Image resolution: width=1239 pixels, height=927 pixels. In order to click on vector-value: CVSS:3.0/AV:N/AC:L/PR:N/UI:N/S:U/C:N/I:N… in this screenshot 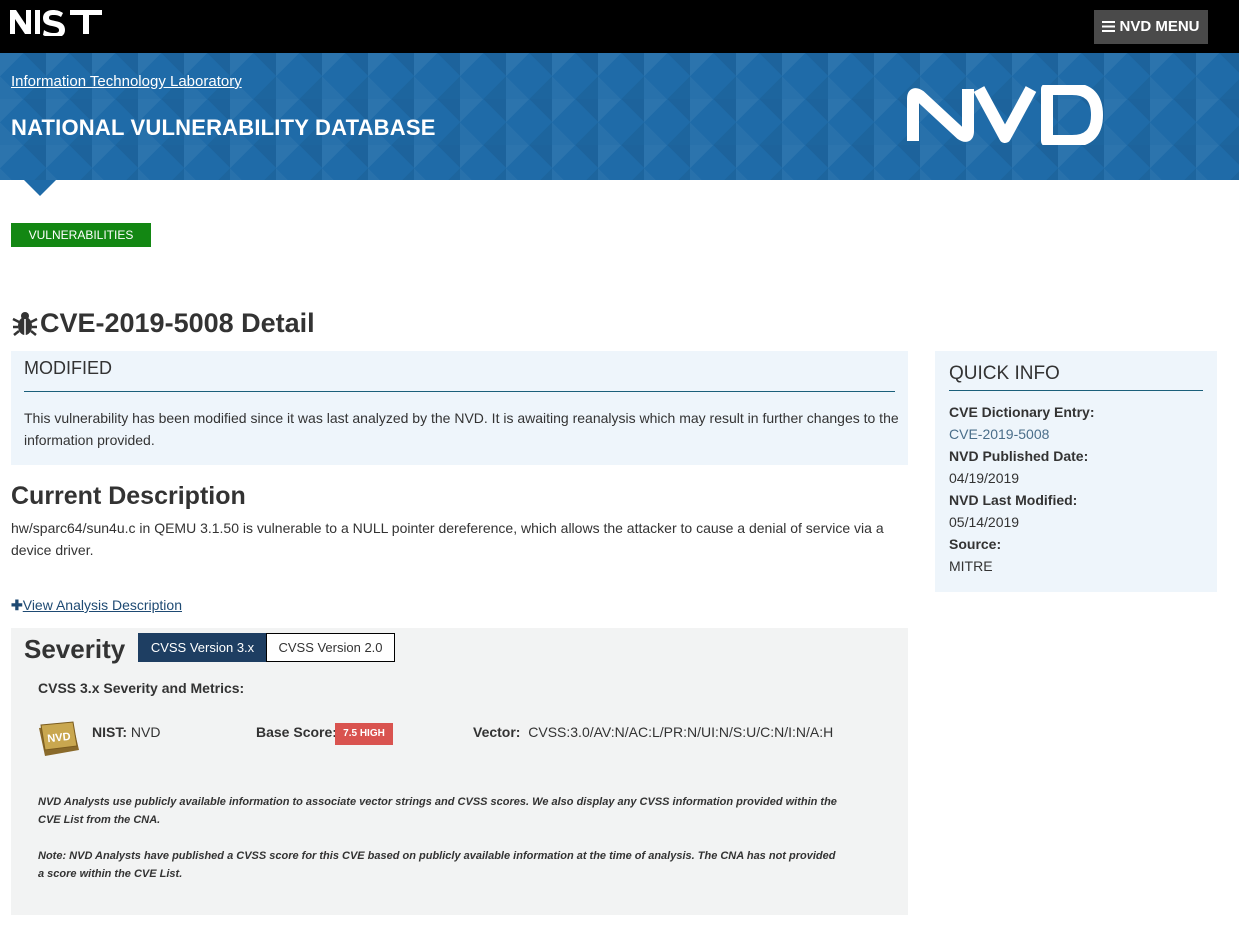, I will do `click(681, 732)`.